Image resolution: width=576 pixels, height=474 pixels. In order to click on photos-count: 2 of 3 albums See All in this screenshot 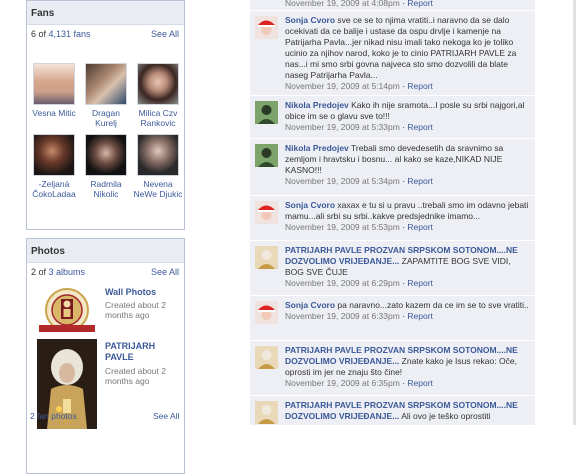, I will do `click(105, 273)`.